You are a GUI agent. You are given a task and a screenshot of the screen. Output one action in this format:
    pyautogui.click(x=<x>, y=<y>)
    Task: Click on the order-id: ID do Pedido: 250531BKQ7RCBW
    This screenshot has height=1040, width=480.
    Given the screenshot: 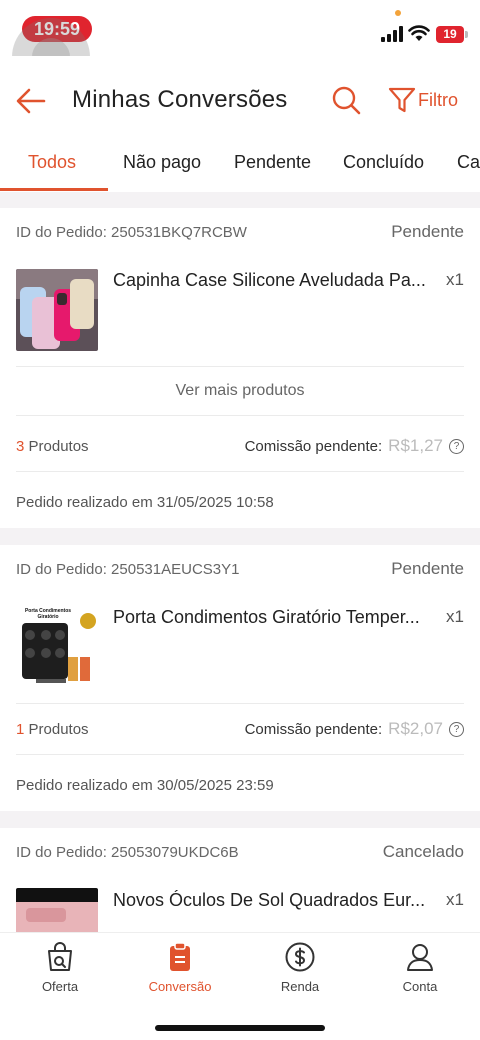 What is the action you would take?
    pyautogui.click(x=131, y=232)
    